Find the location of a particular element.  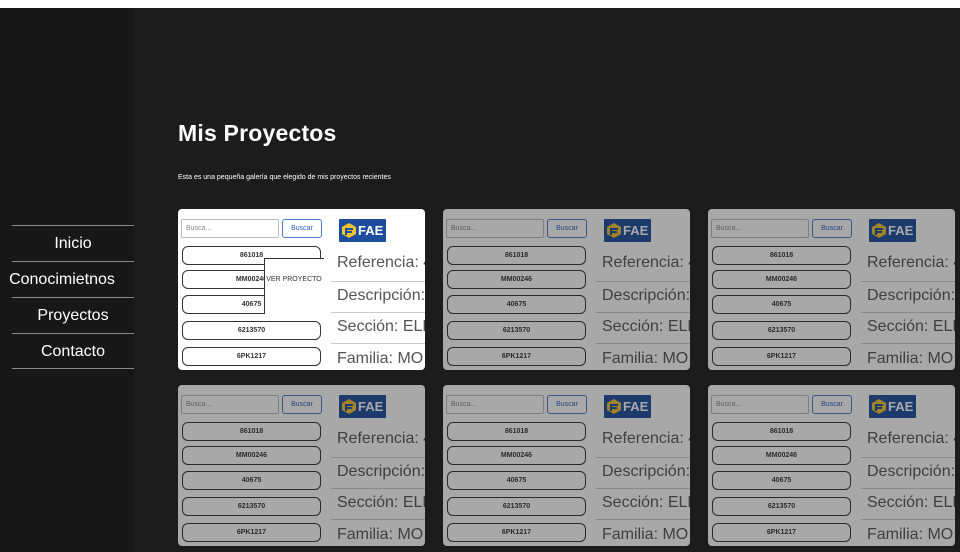

sidebar: Inicio Conocimietnos Proyectos Contacto is located at coordinates (67, 280).